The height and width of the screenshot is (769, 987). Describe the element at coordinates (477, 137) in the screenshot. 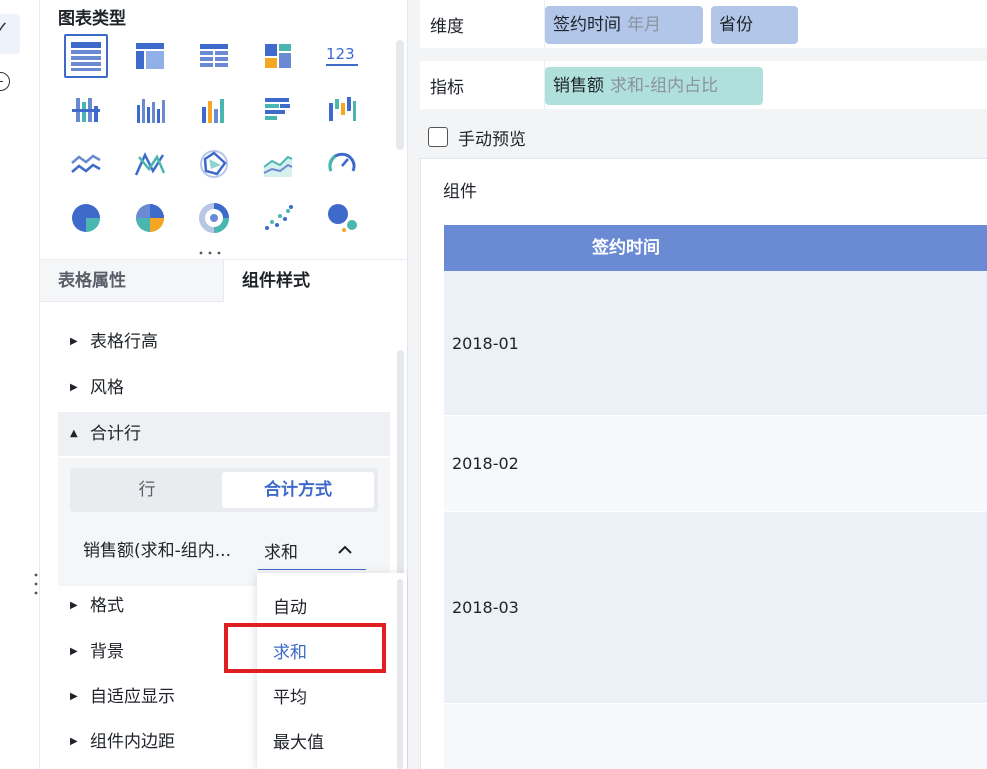

I see `manual-preview-toggle: 手动预览` at that location.